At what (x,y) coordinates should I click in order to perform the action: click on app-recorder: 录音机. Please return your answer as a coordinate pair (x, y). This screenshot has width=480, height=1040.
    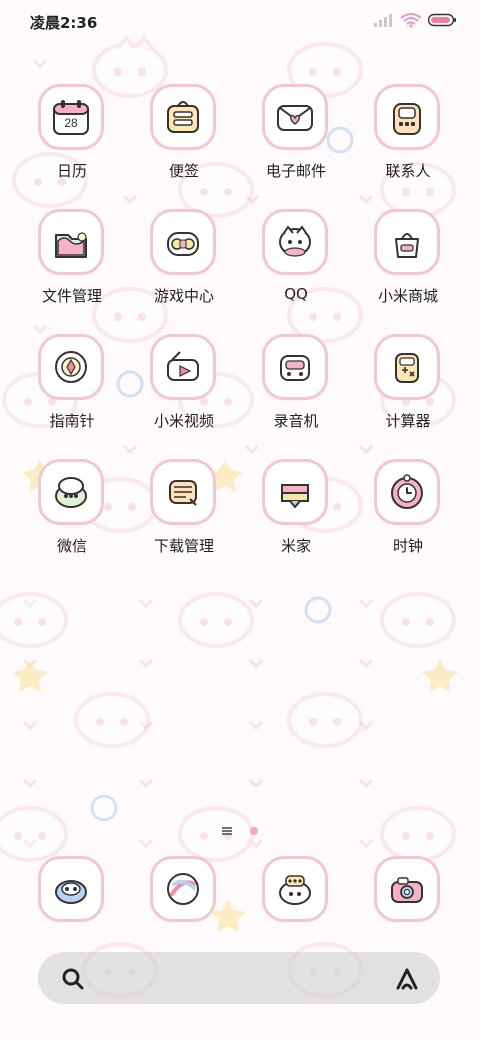
    Looking at the image, I should click on (296, 394).